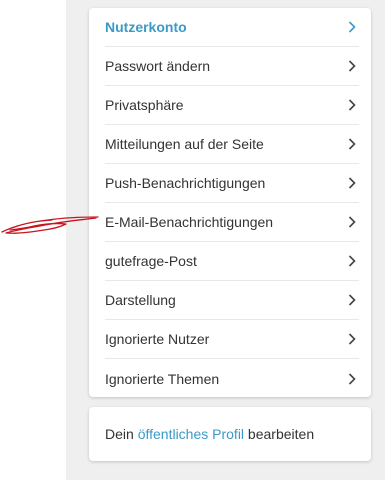 This screenshot has width=385, height=480. What do you see at coordinates (232, 105) in the screenshot?
I see `menu-item-privatsphaere: Privatsphäre` at bounding box center [232, 105].